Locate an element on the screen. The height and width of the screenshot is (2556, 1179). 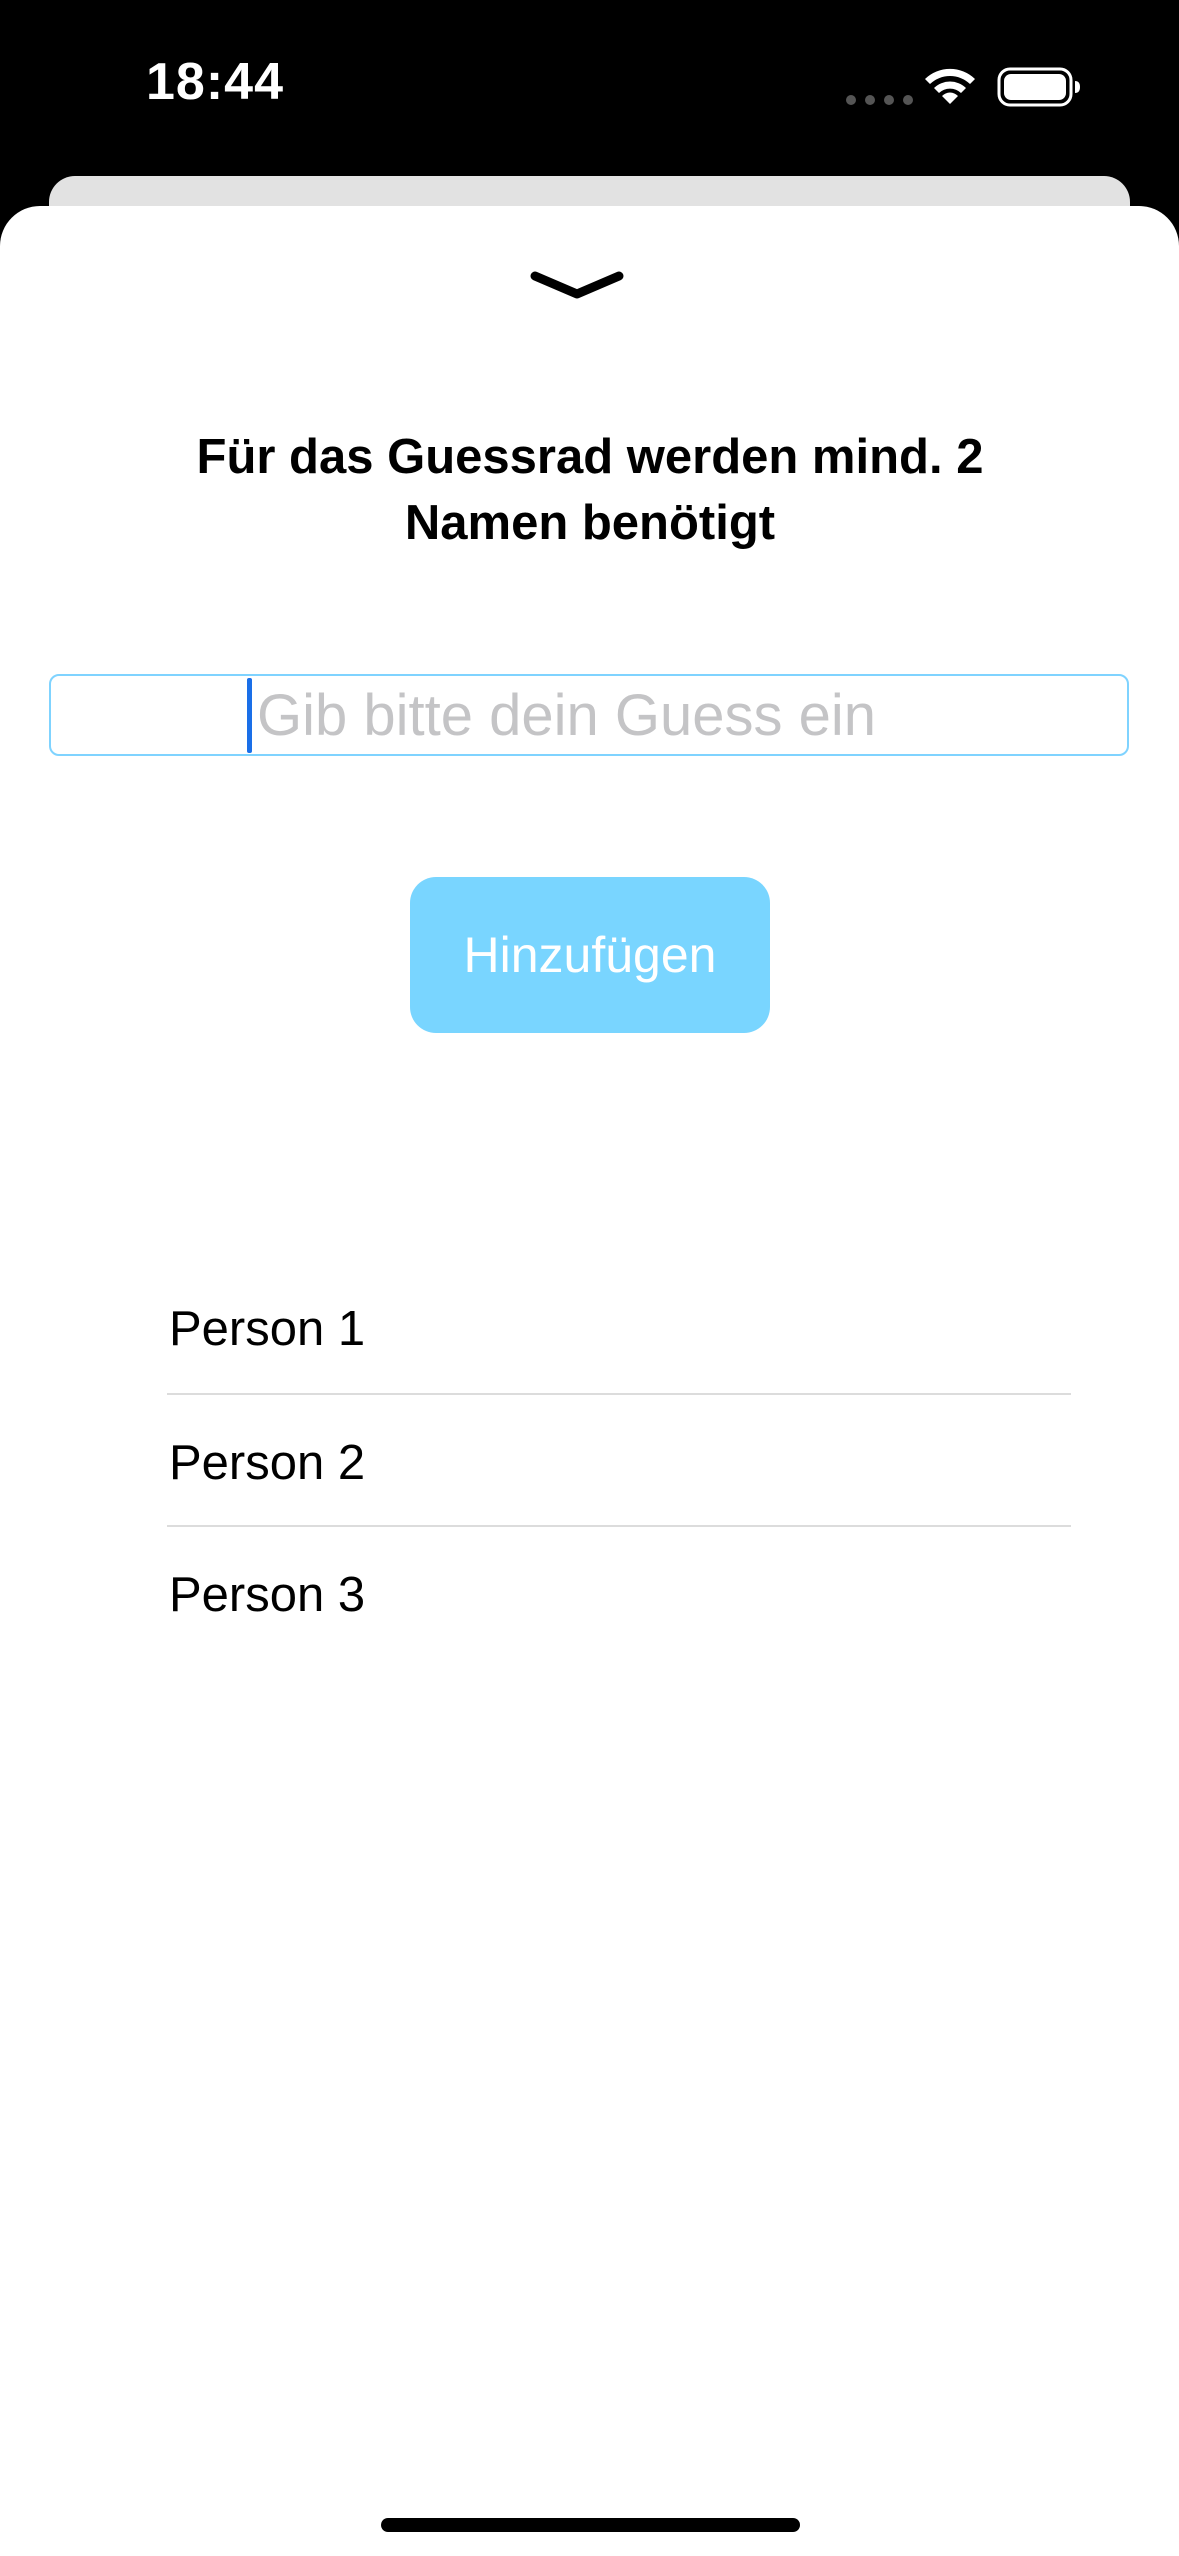
list-item: Person 2 is located at coordinates (619, 1459).